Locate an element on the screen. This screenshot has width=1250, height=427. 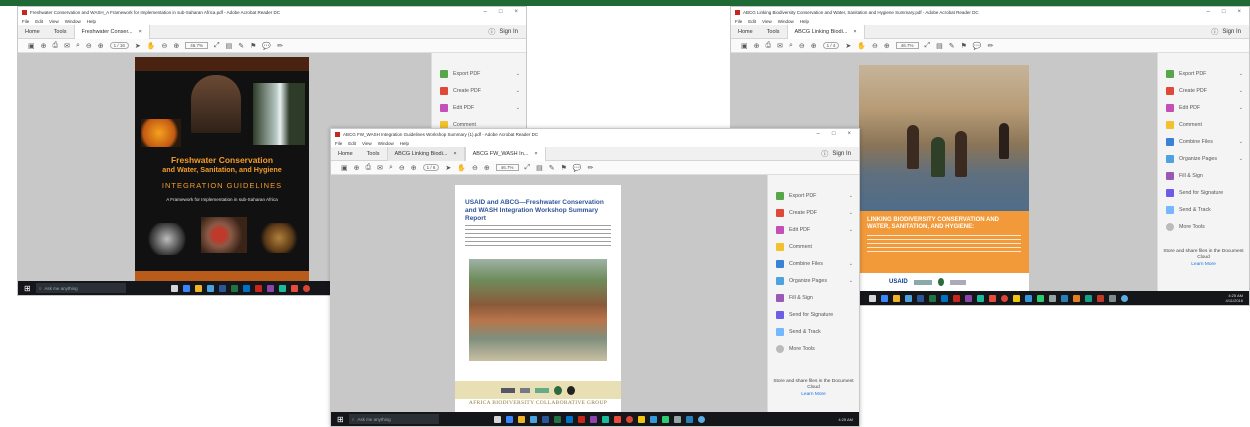
menu-file: File is located at coordinates (738, 21).